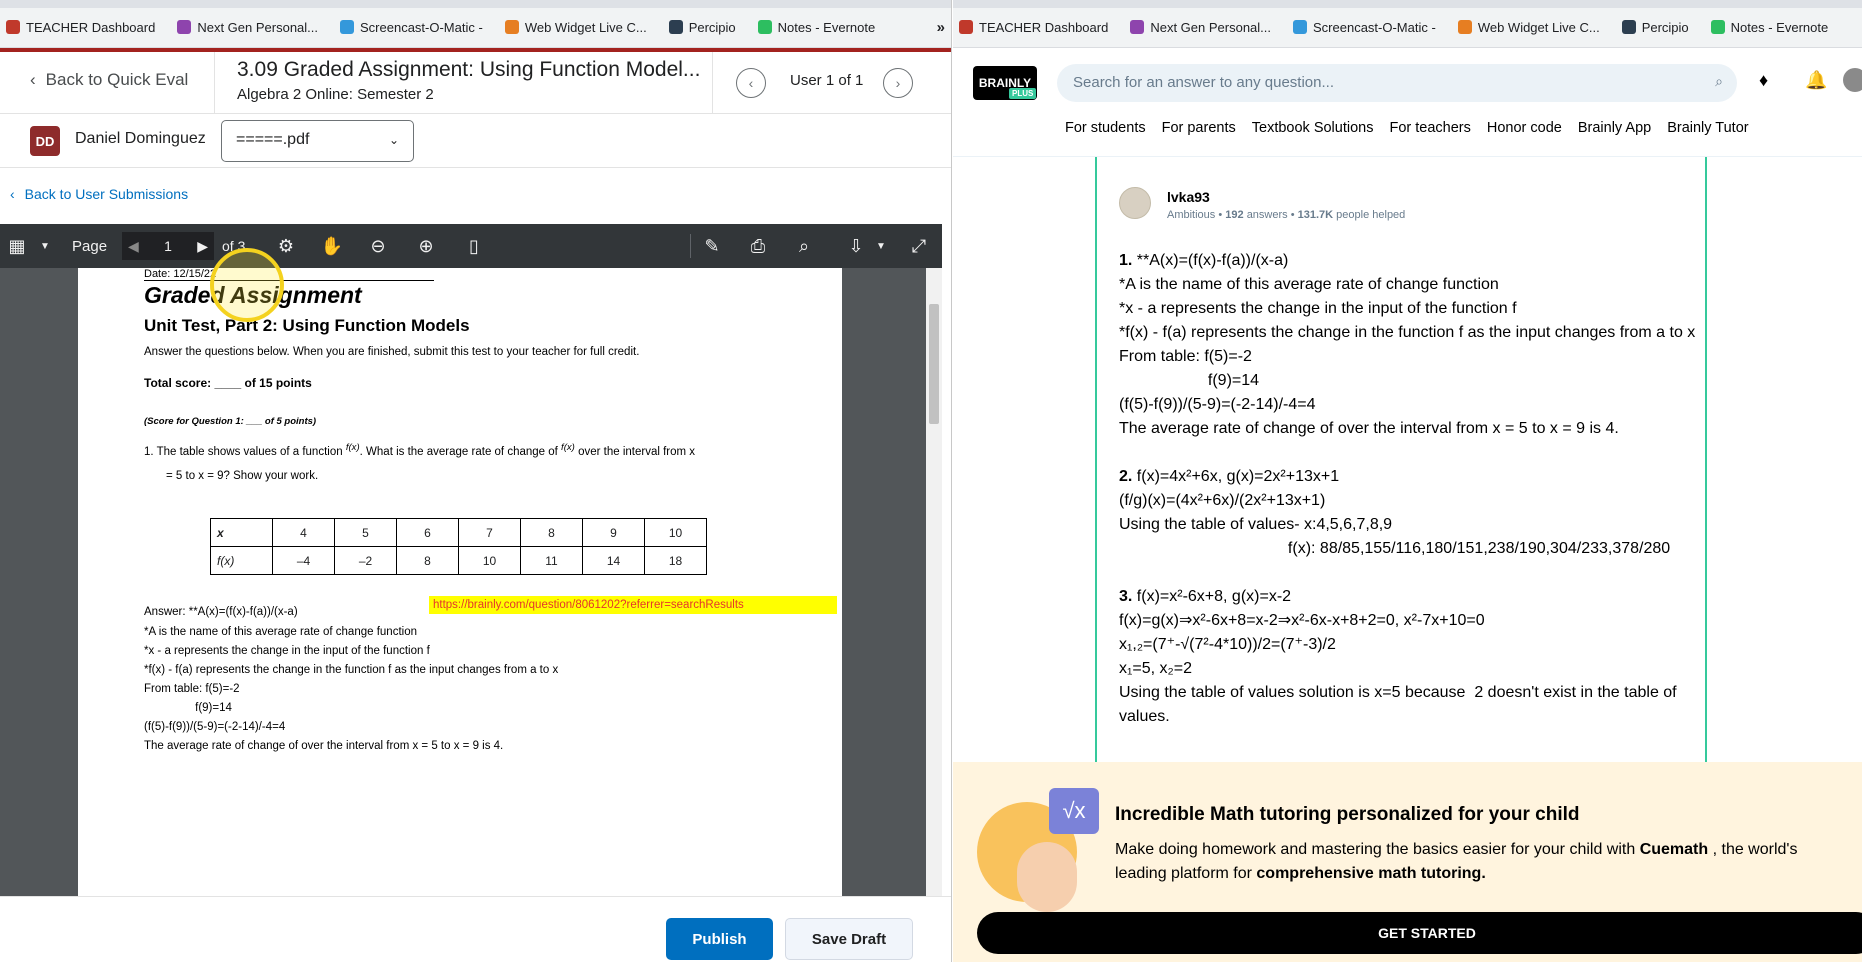  What do you see at coordinates (202, 246) in the screenshot?
I see `next-page-icon: ▶` at bounding box center [202, 246].